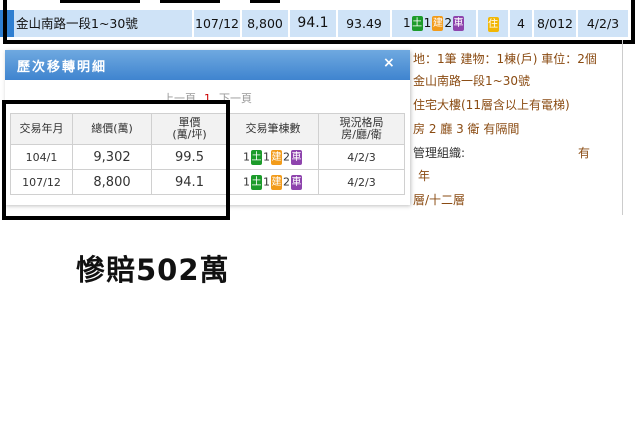  Describe the element at coordinates (439, 153) in the screenshot. I see `detail-management-label: 管理組織:` at that location.